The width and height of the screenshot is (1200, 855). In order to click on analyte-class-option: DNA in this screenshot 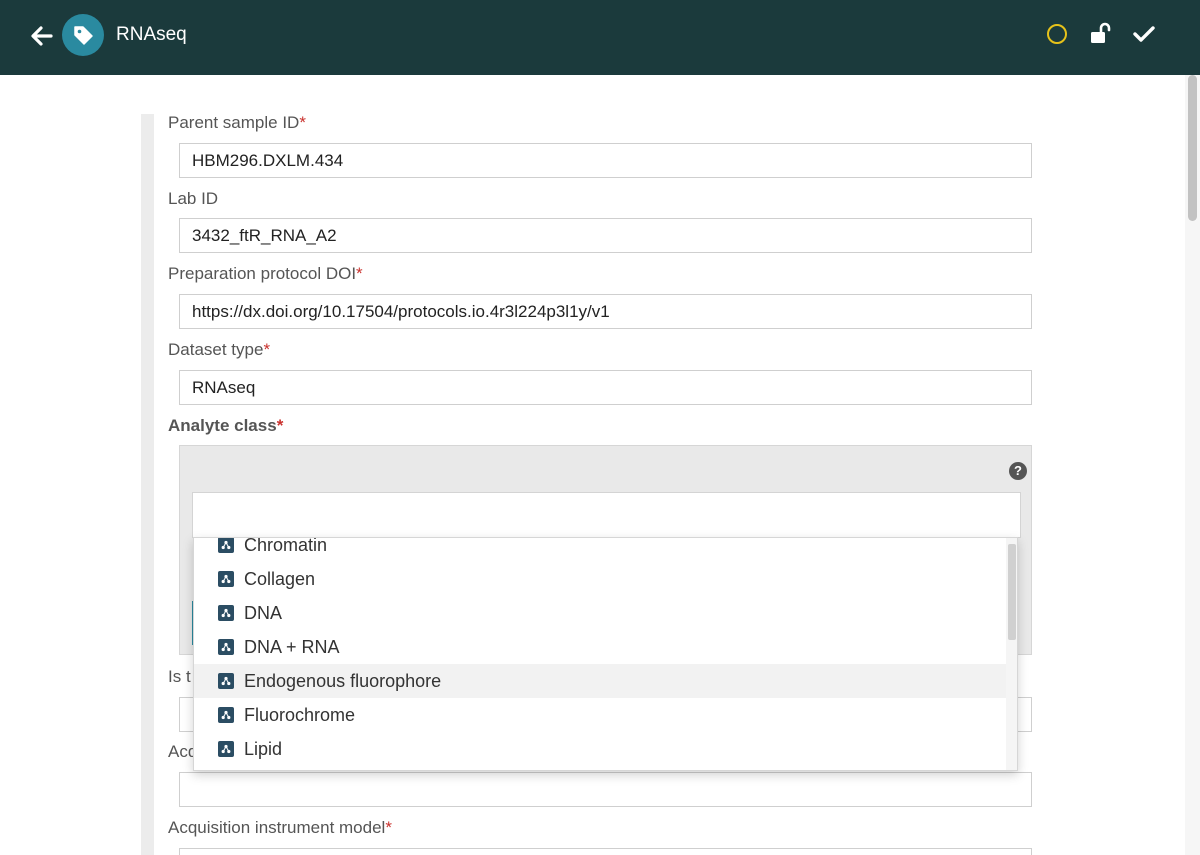, I will do `click(600, 613)`.